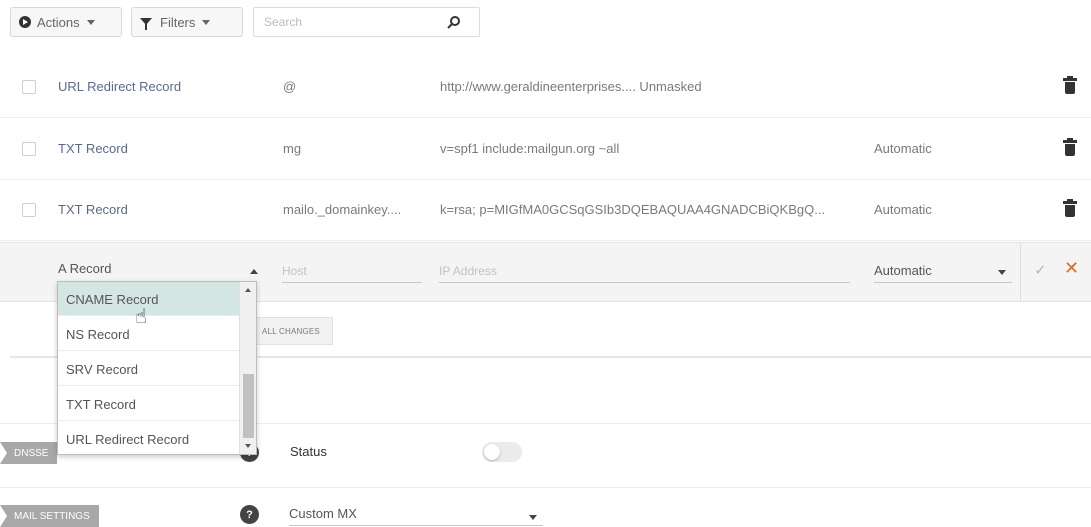 The height and width of the screenshot is (527, 1091). I want to click on record-type: URL Redirect Record, so click(120, 86).